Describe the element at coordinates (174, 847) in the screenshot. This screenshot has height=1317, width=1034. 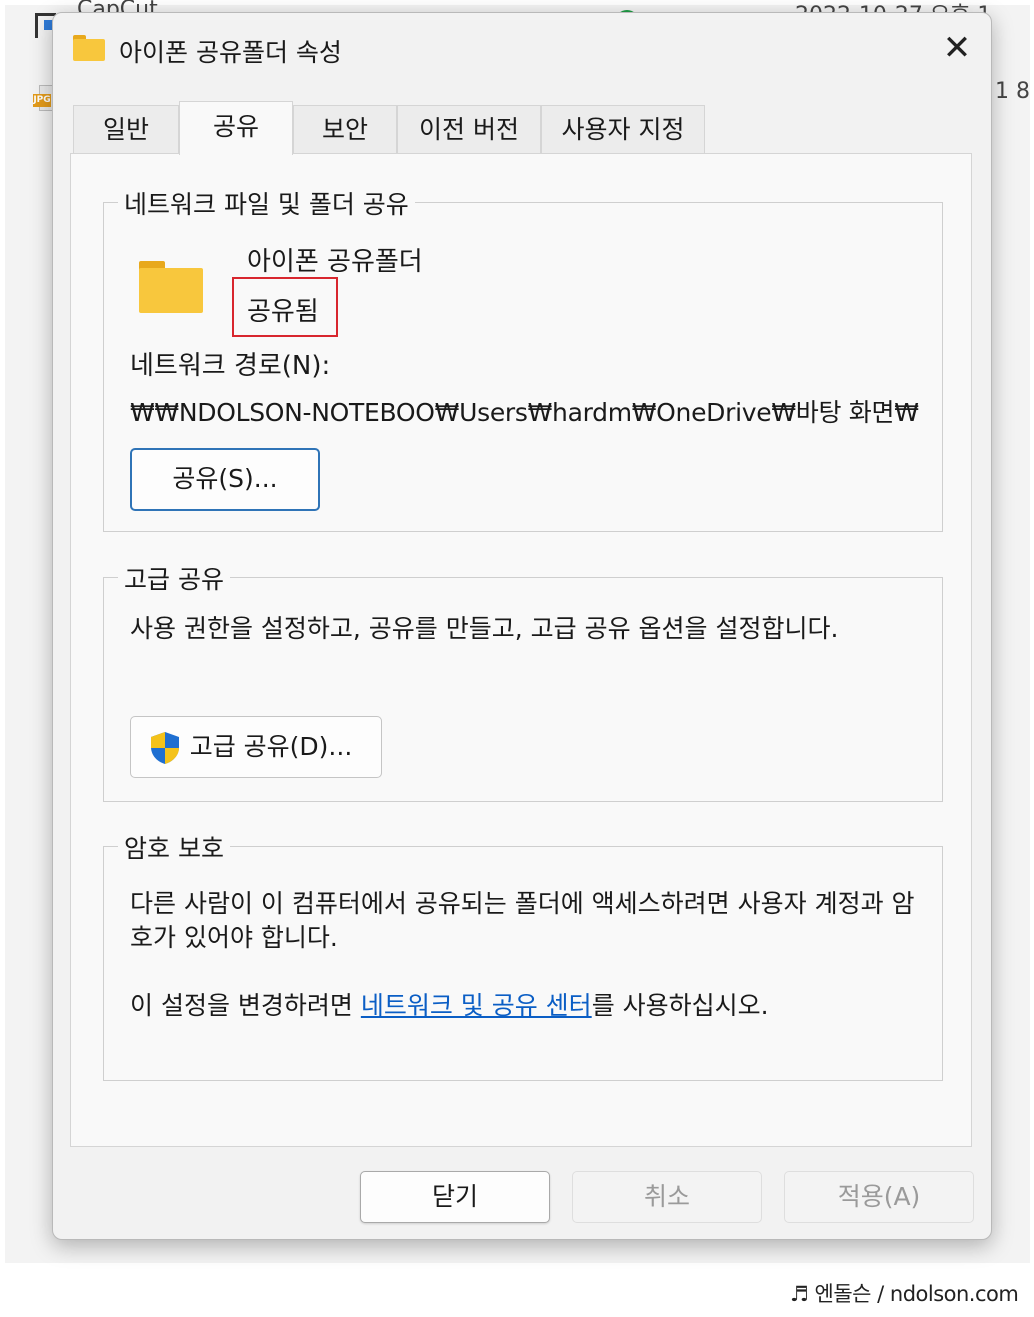
I see `group-title: 암호 보호` at that location.